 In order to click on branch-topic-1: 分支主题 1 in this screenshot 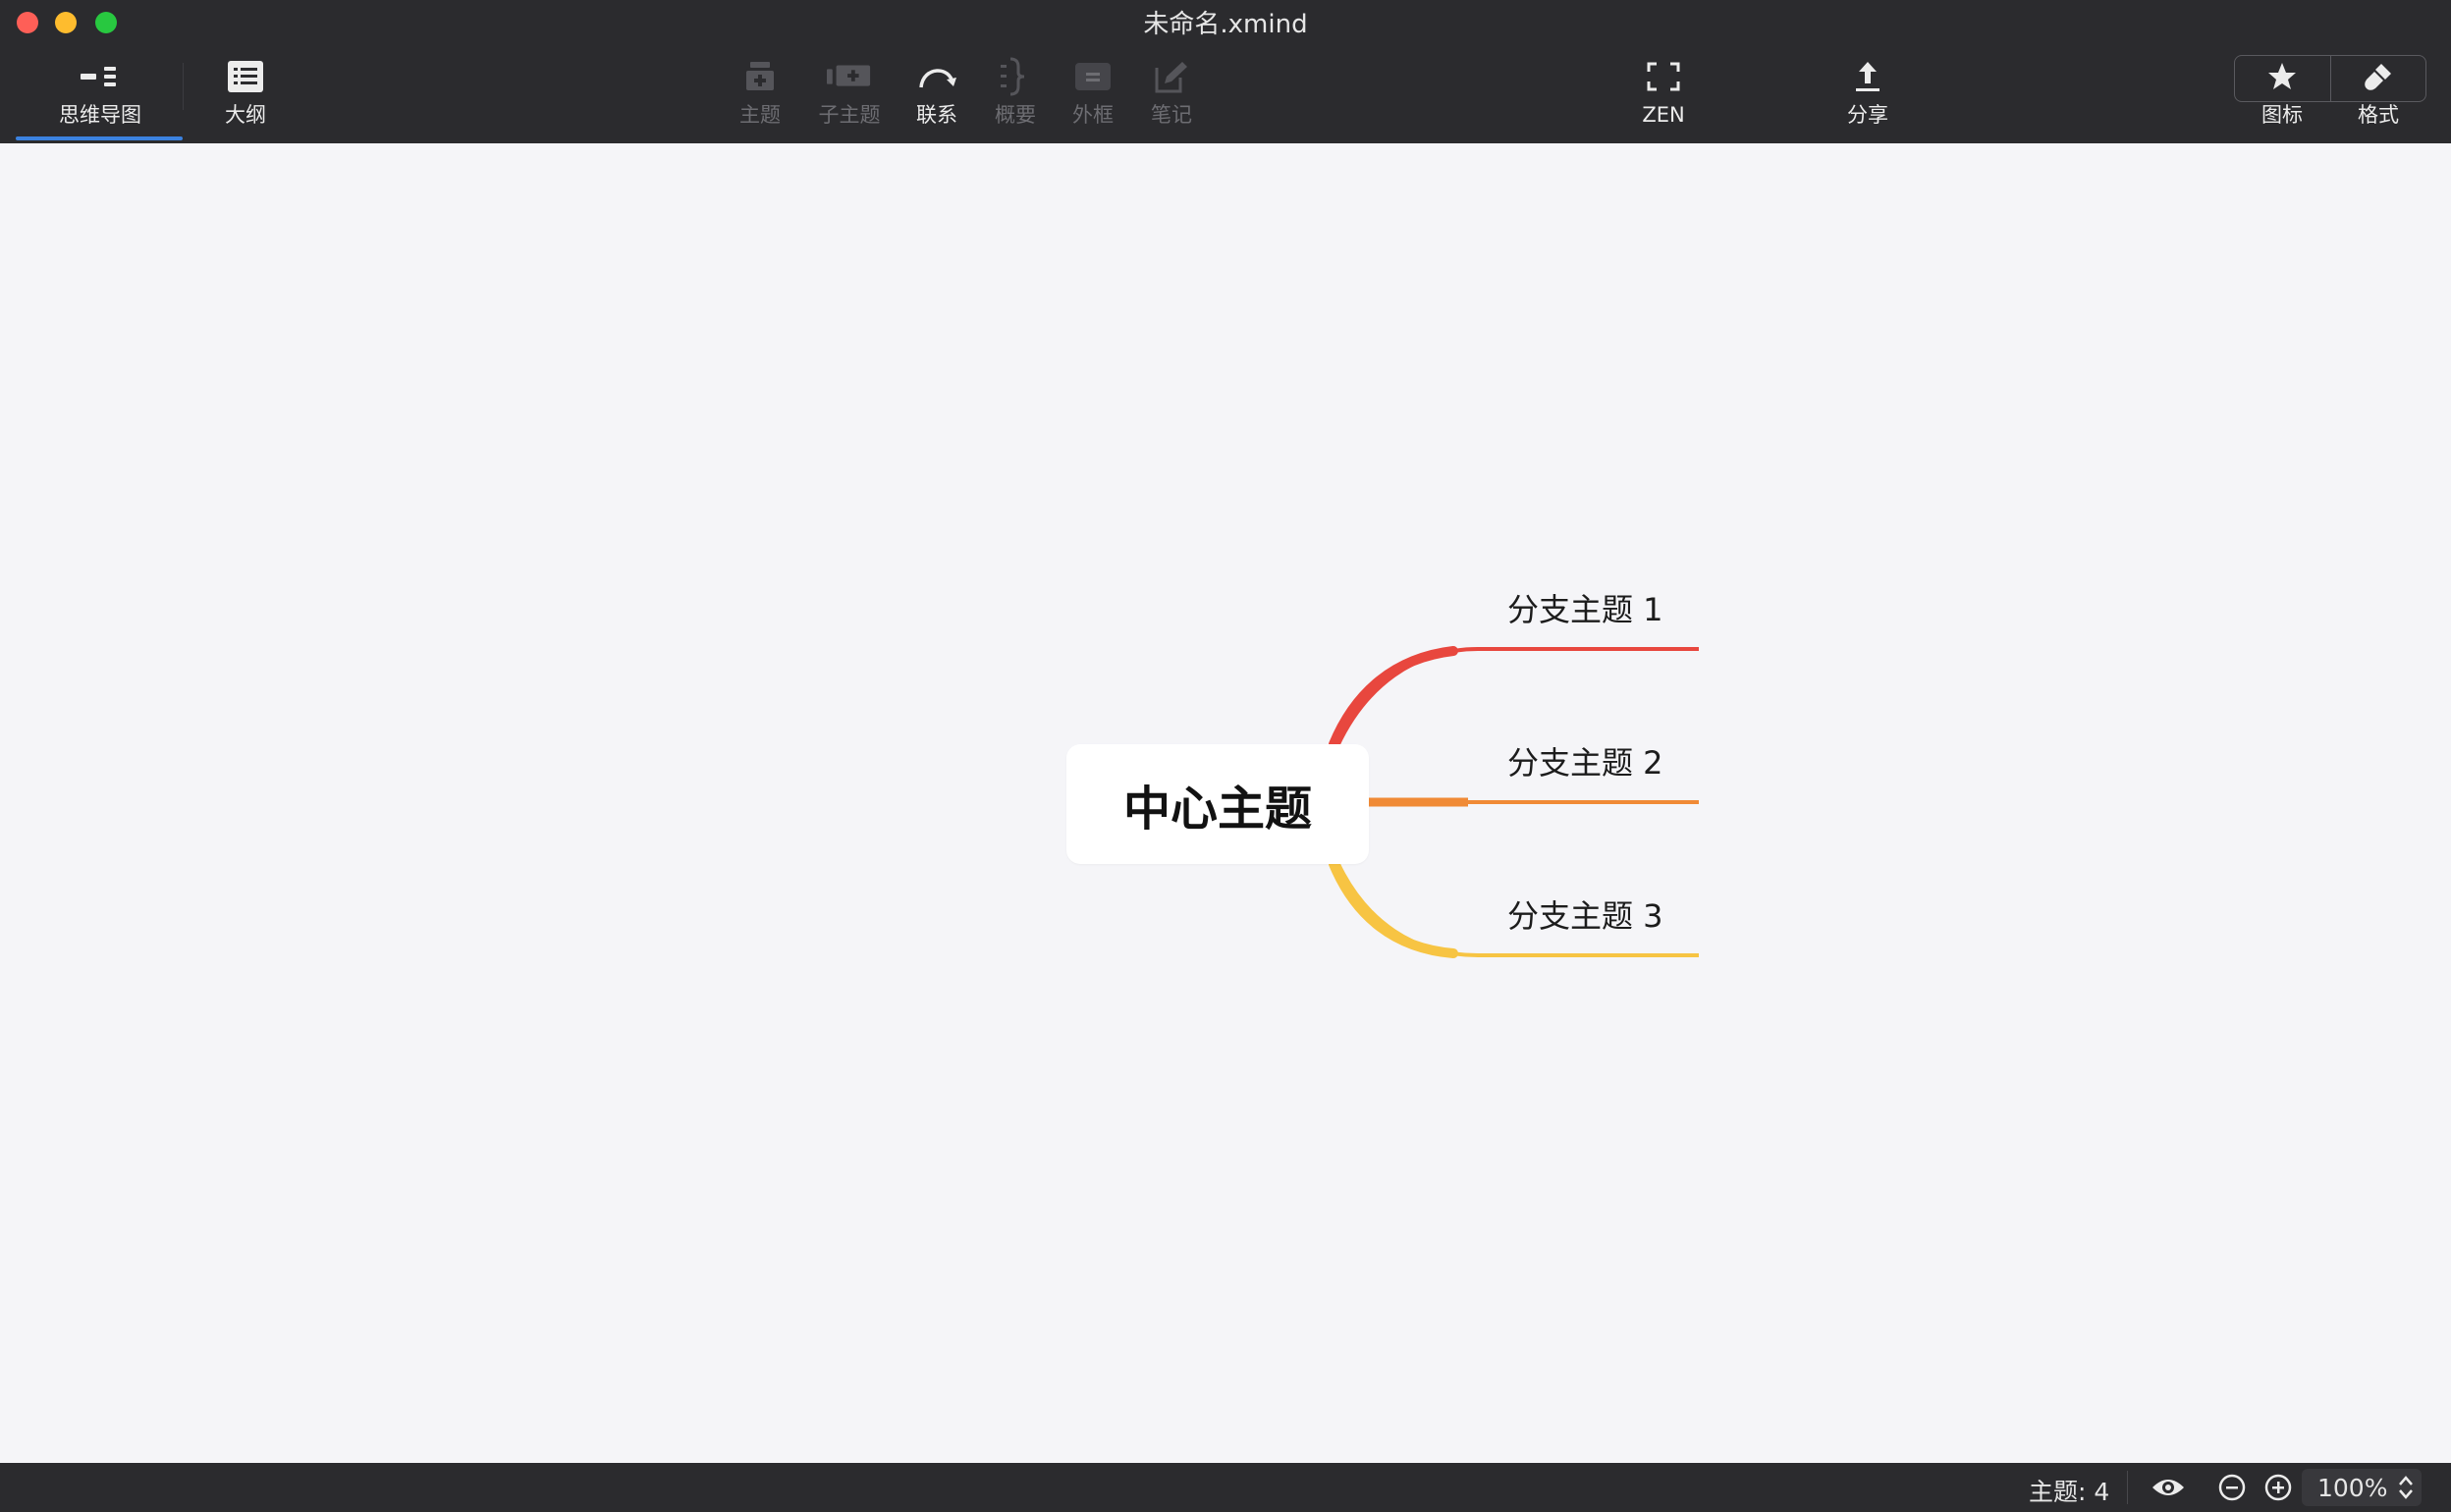, I will do `click(1585, 607)`.